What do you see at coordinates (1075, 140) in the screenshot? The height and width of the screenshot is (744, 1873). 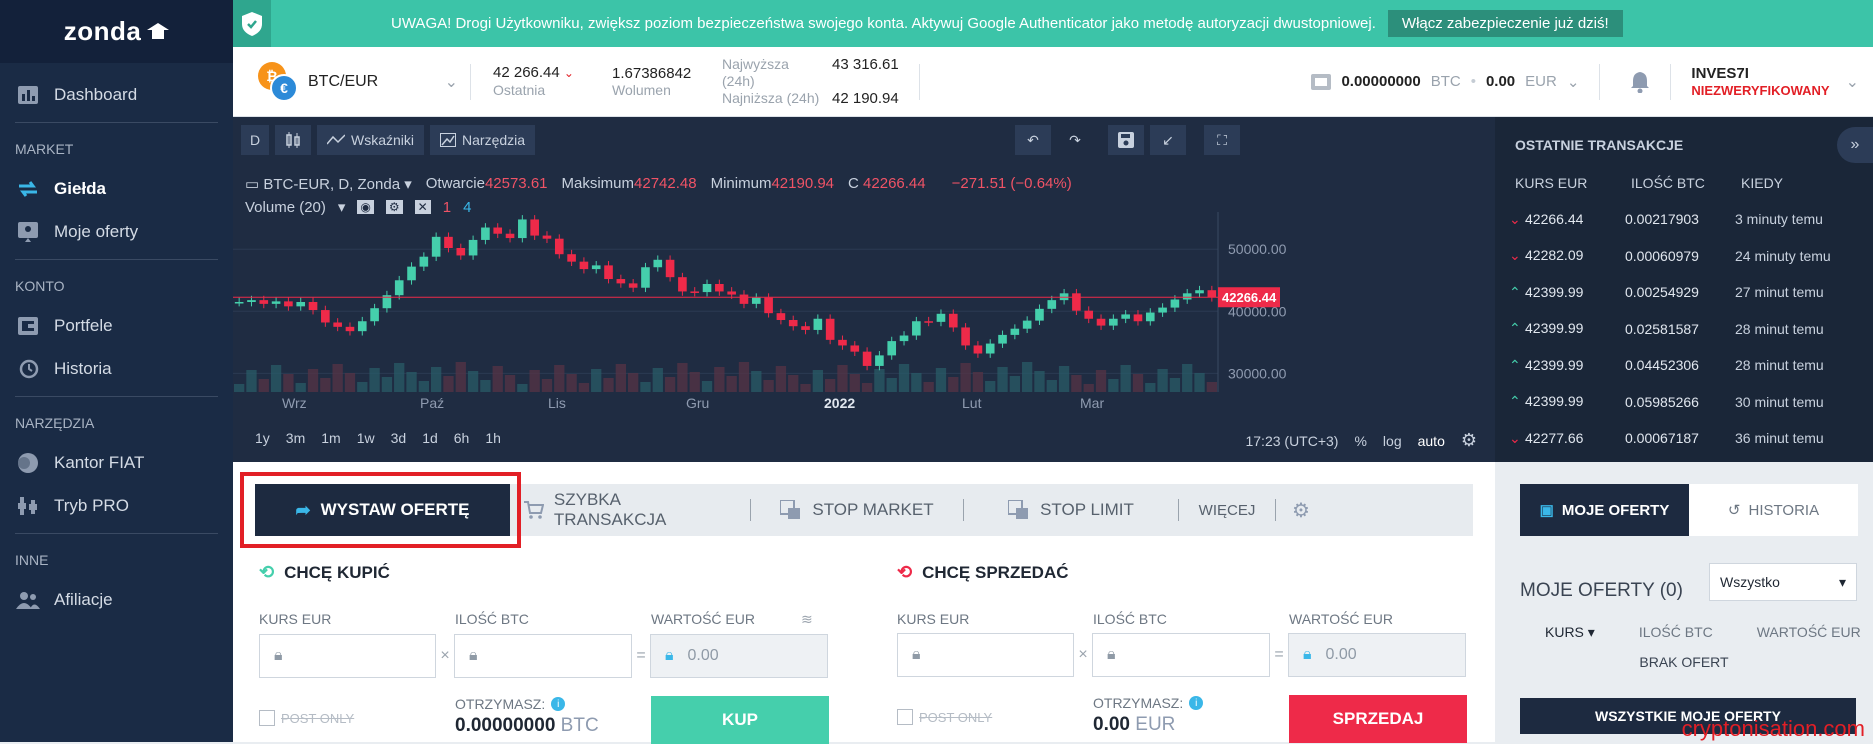 I see `redo-button: ↷` at bounding box center [1075, 140].